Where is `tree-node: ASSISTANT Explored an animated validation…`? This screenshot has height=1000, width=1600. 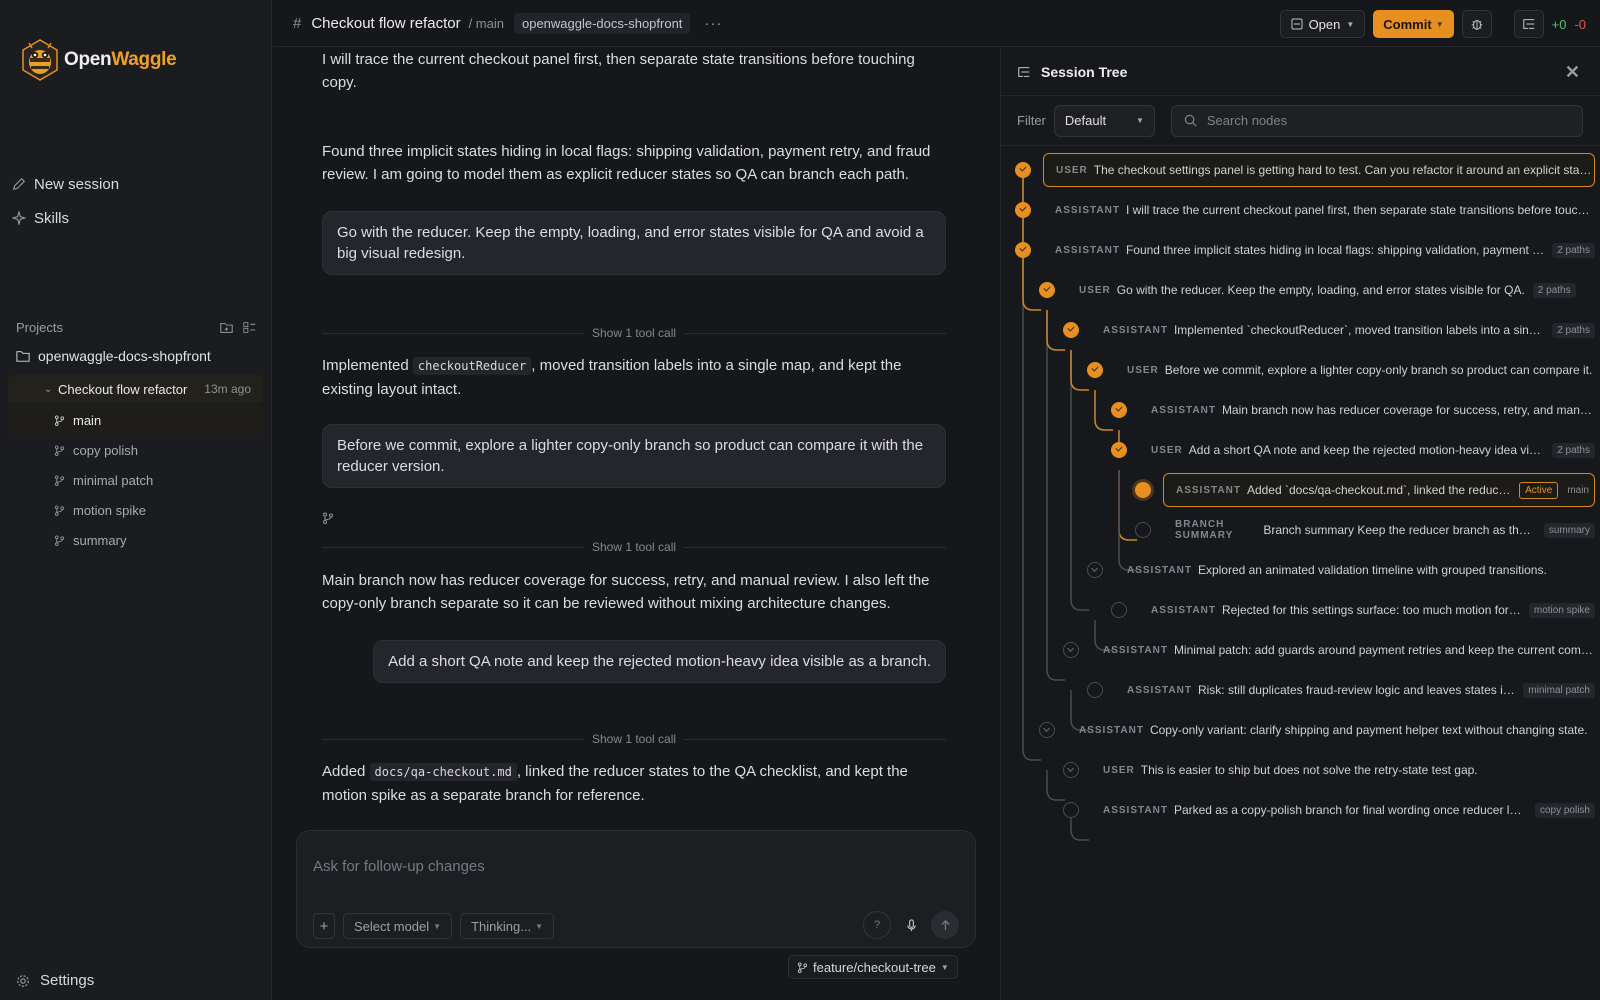
tree-node: ASSISTANT Explored an animated validation… is located at coordinates (1361, 570).